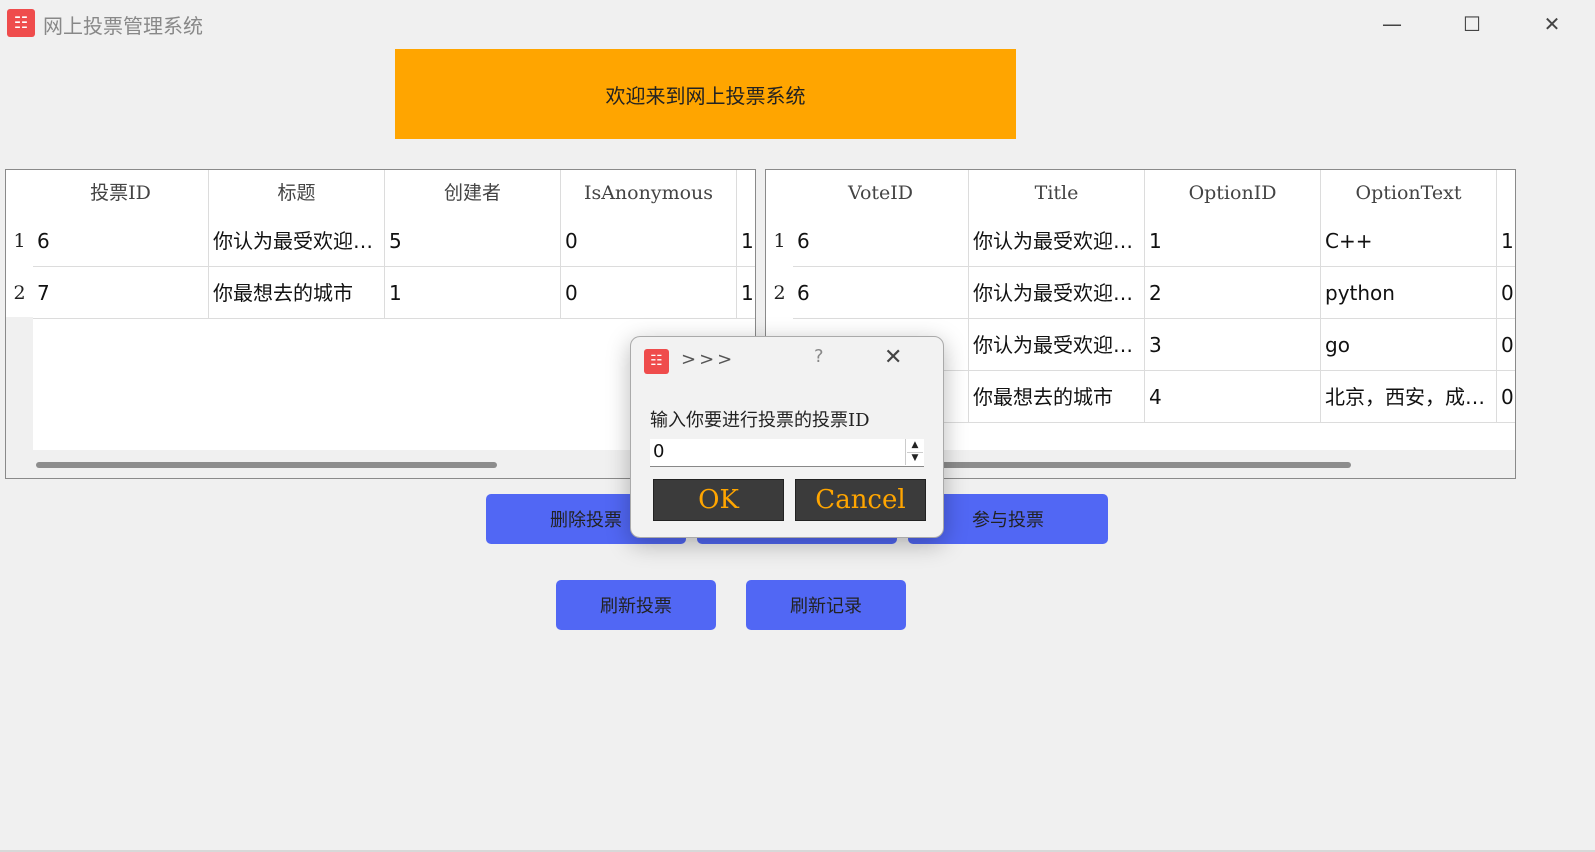  What do you see at coordinates (473, 193) in the screenshot?
I see `column-header: 创建者` at bounding box center [473, 193].